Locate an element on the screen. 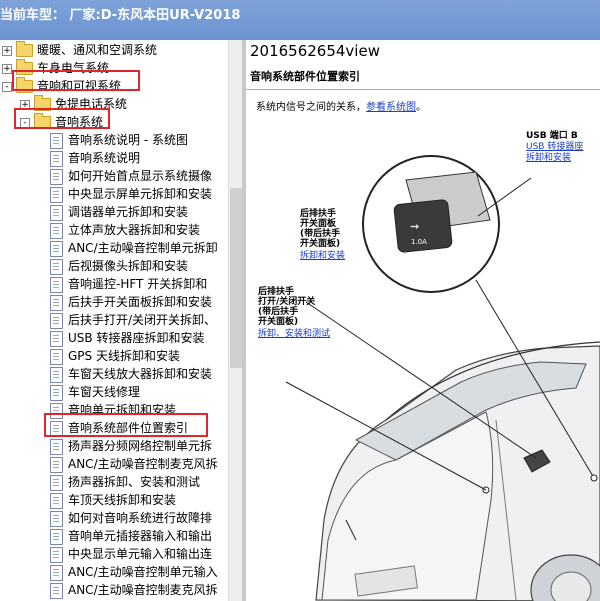 The height and width of the screenshot is (601, 600). tree-item: 立体声放大器拆卸和安装 is located at coordinates (125, 230).